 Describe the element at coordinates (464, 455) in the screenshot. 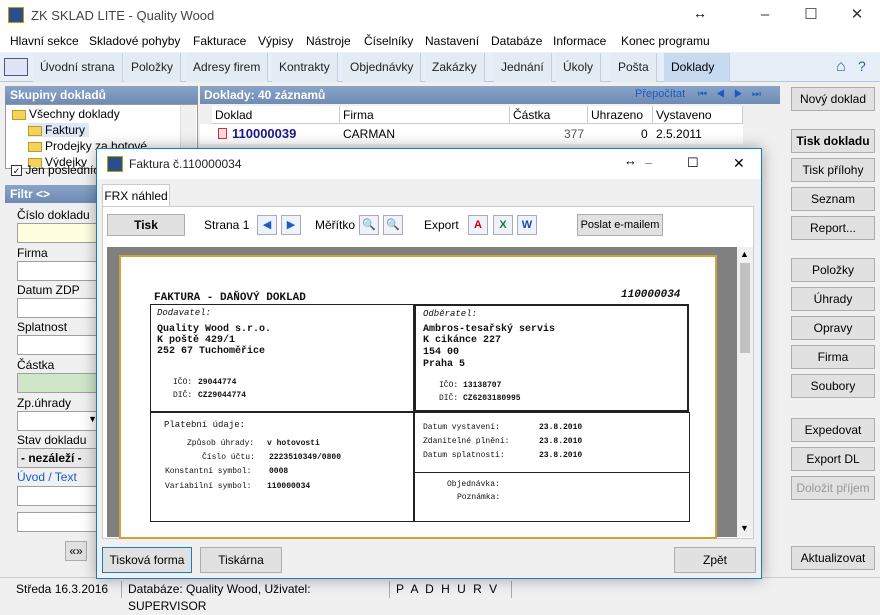

I see `due-label: Datum splatnosti:` at that location.